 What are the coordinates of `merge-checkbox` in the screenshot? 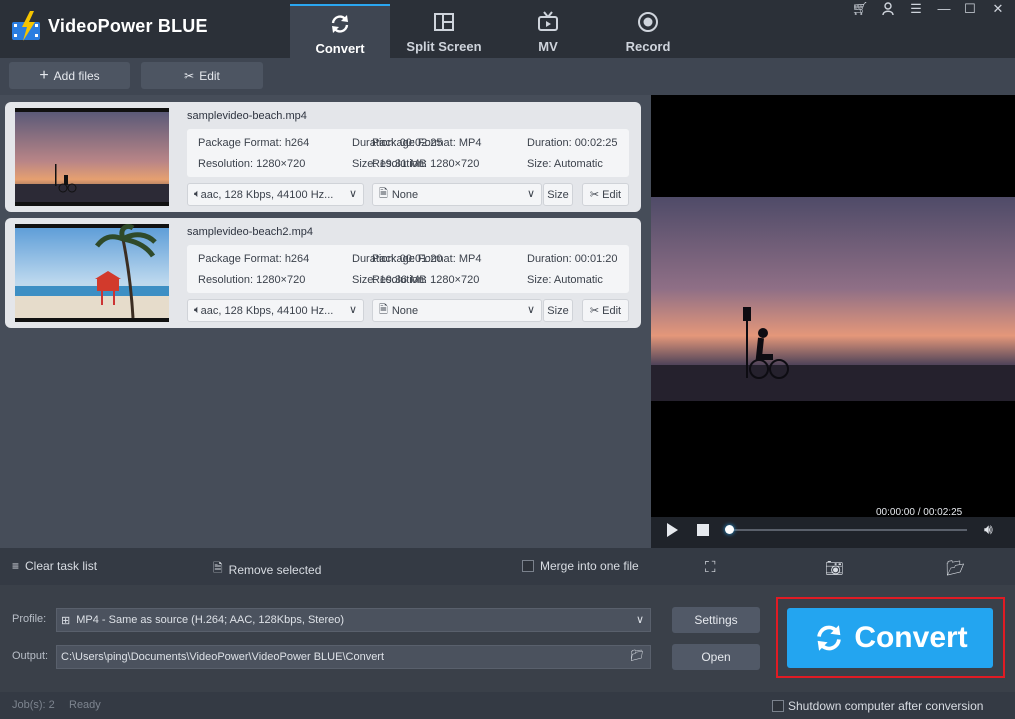 It's located at (528, 566).